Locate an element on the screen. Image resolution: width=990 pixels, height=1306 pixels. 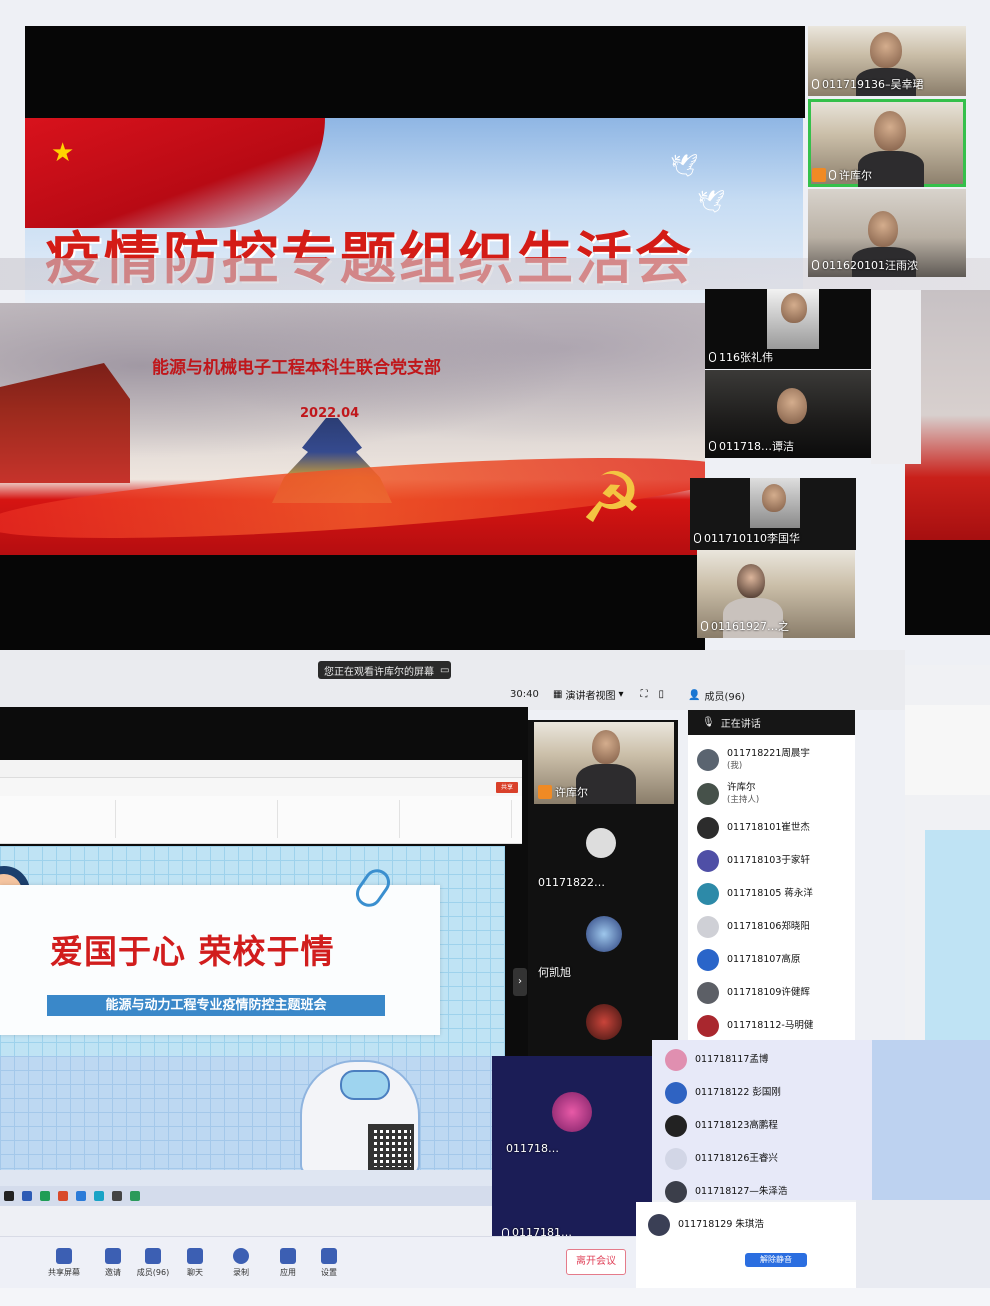
video-tile-name: 116张礼伟 is located at coordinates (741, 357).